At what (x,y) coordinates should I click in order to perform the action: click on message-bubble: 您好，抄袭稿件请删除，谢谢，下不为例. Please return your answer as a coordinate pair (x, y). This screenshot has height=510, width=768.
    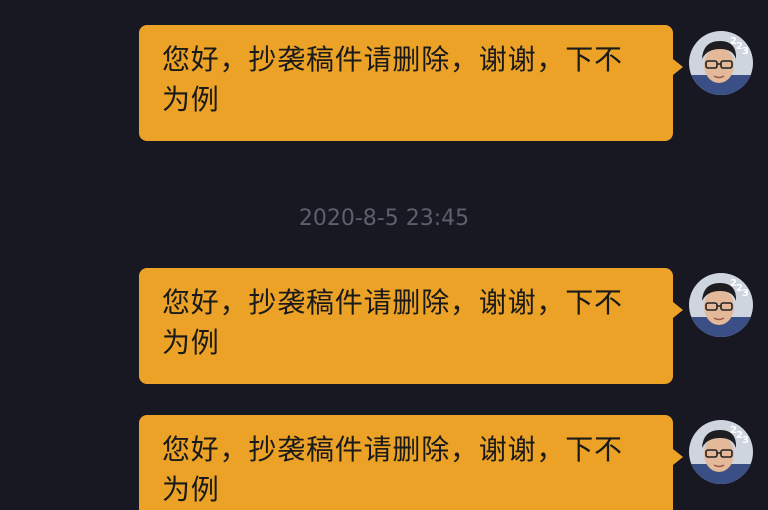
    Looking at the image, I should click on (411, 462).